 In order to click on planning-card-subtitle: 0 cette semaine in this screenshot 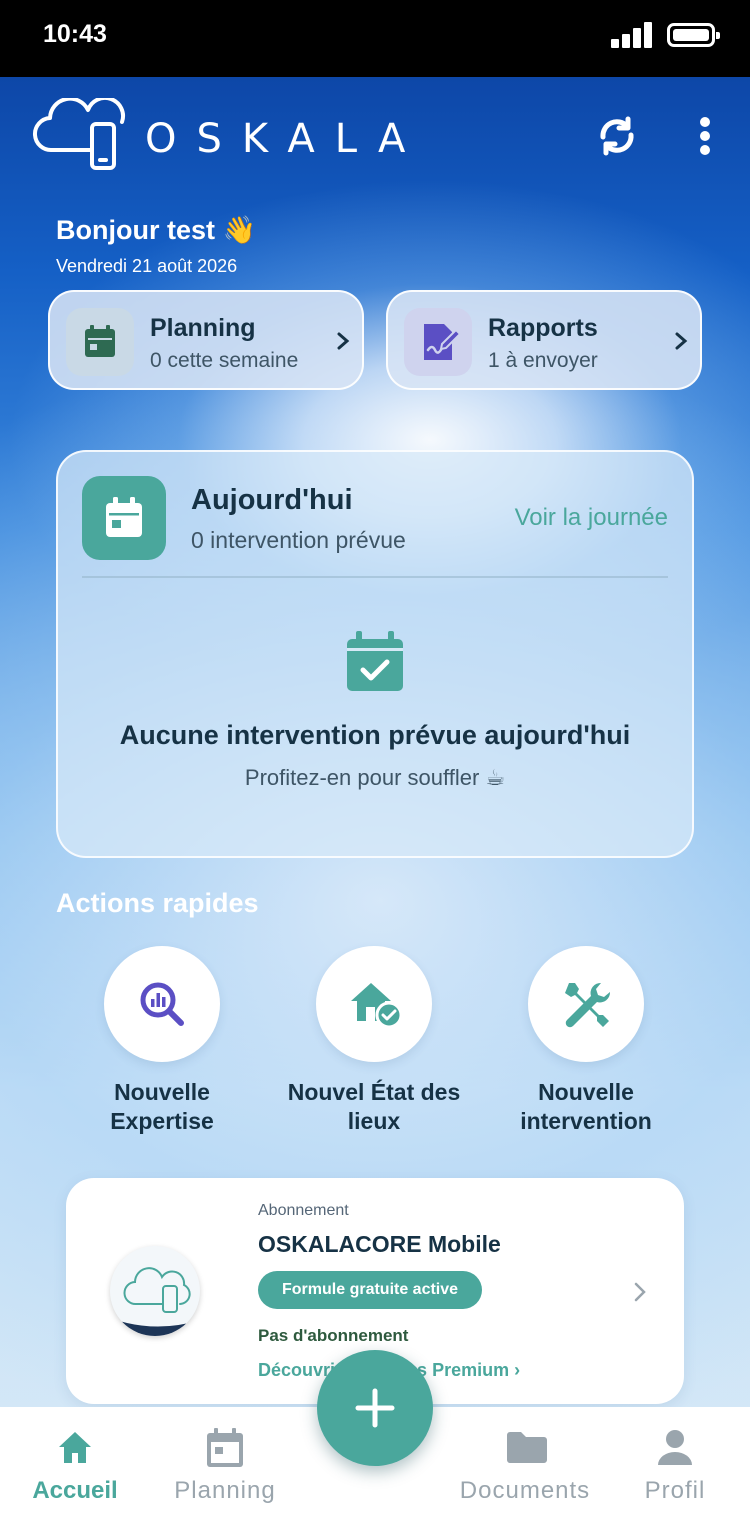, I will do `click(224, 360)`.